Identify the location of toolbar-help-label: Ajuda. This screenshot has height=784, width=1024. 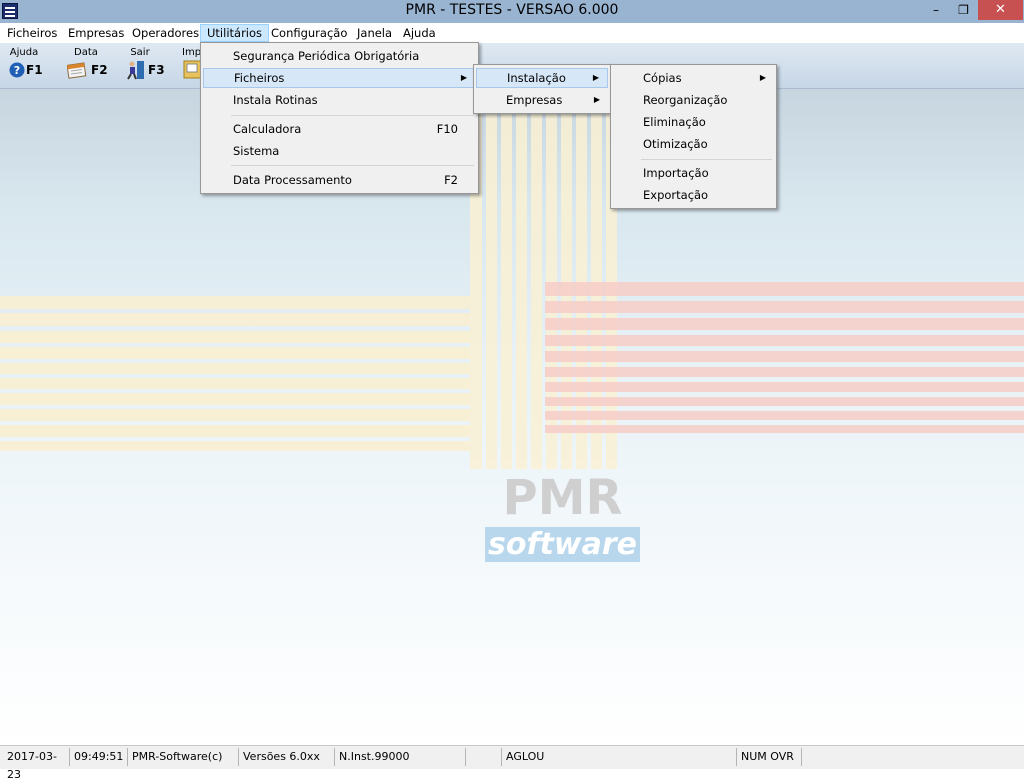
(24, 52).